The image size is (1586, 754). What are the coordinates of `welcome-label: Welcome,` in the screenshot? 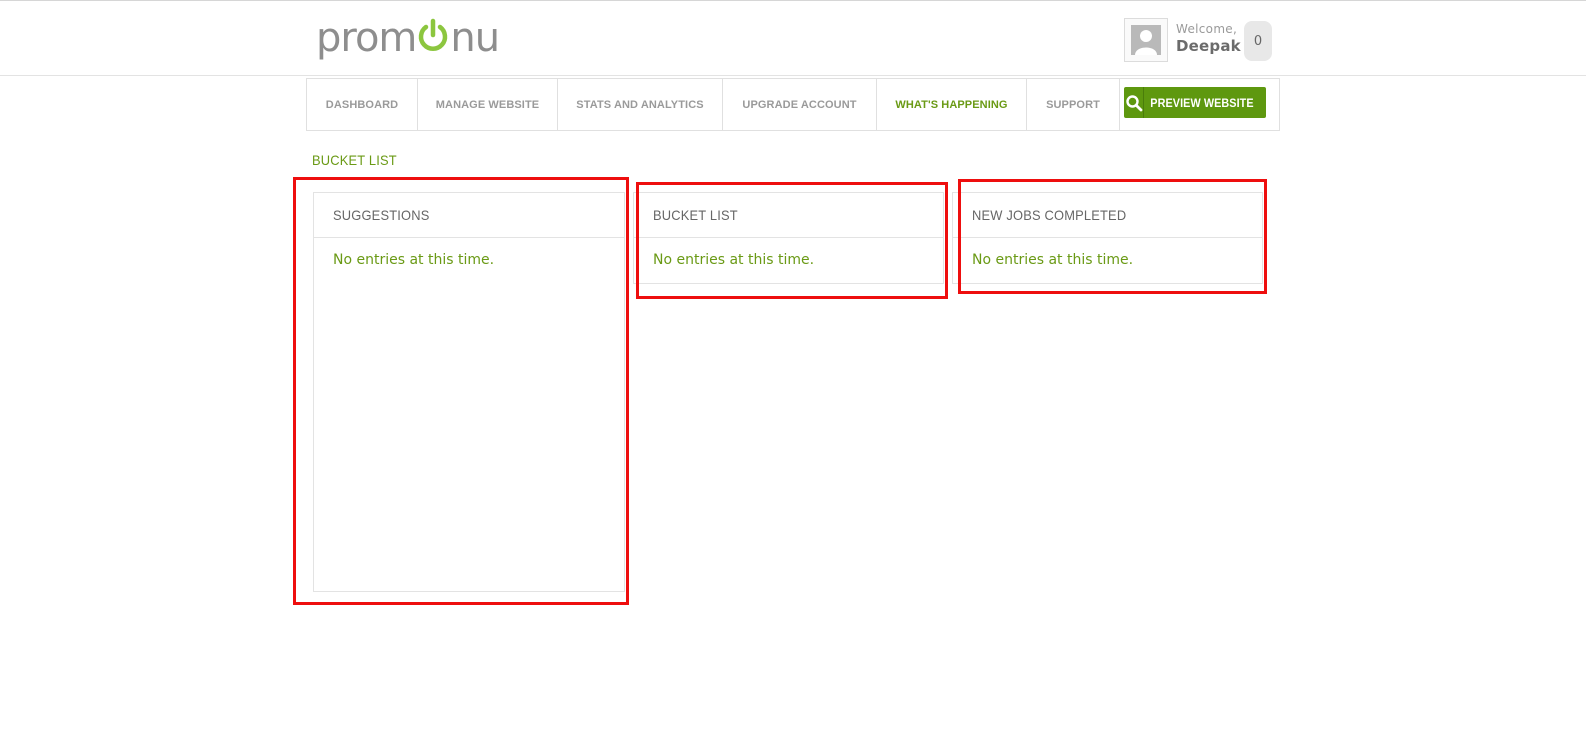 It's located at (1207, 29).